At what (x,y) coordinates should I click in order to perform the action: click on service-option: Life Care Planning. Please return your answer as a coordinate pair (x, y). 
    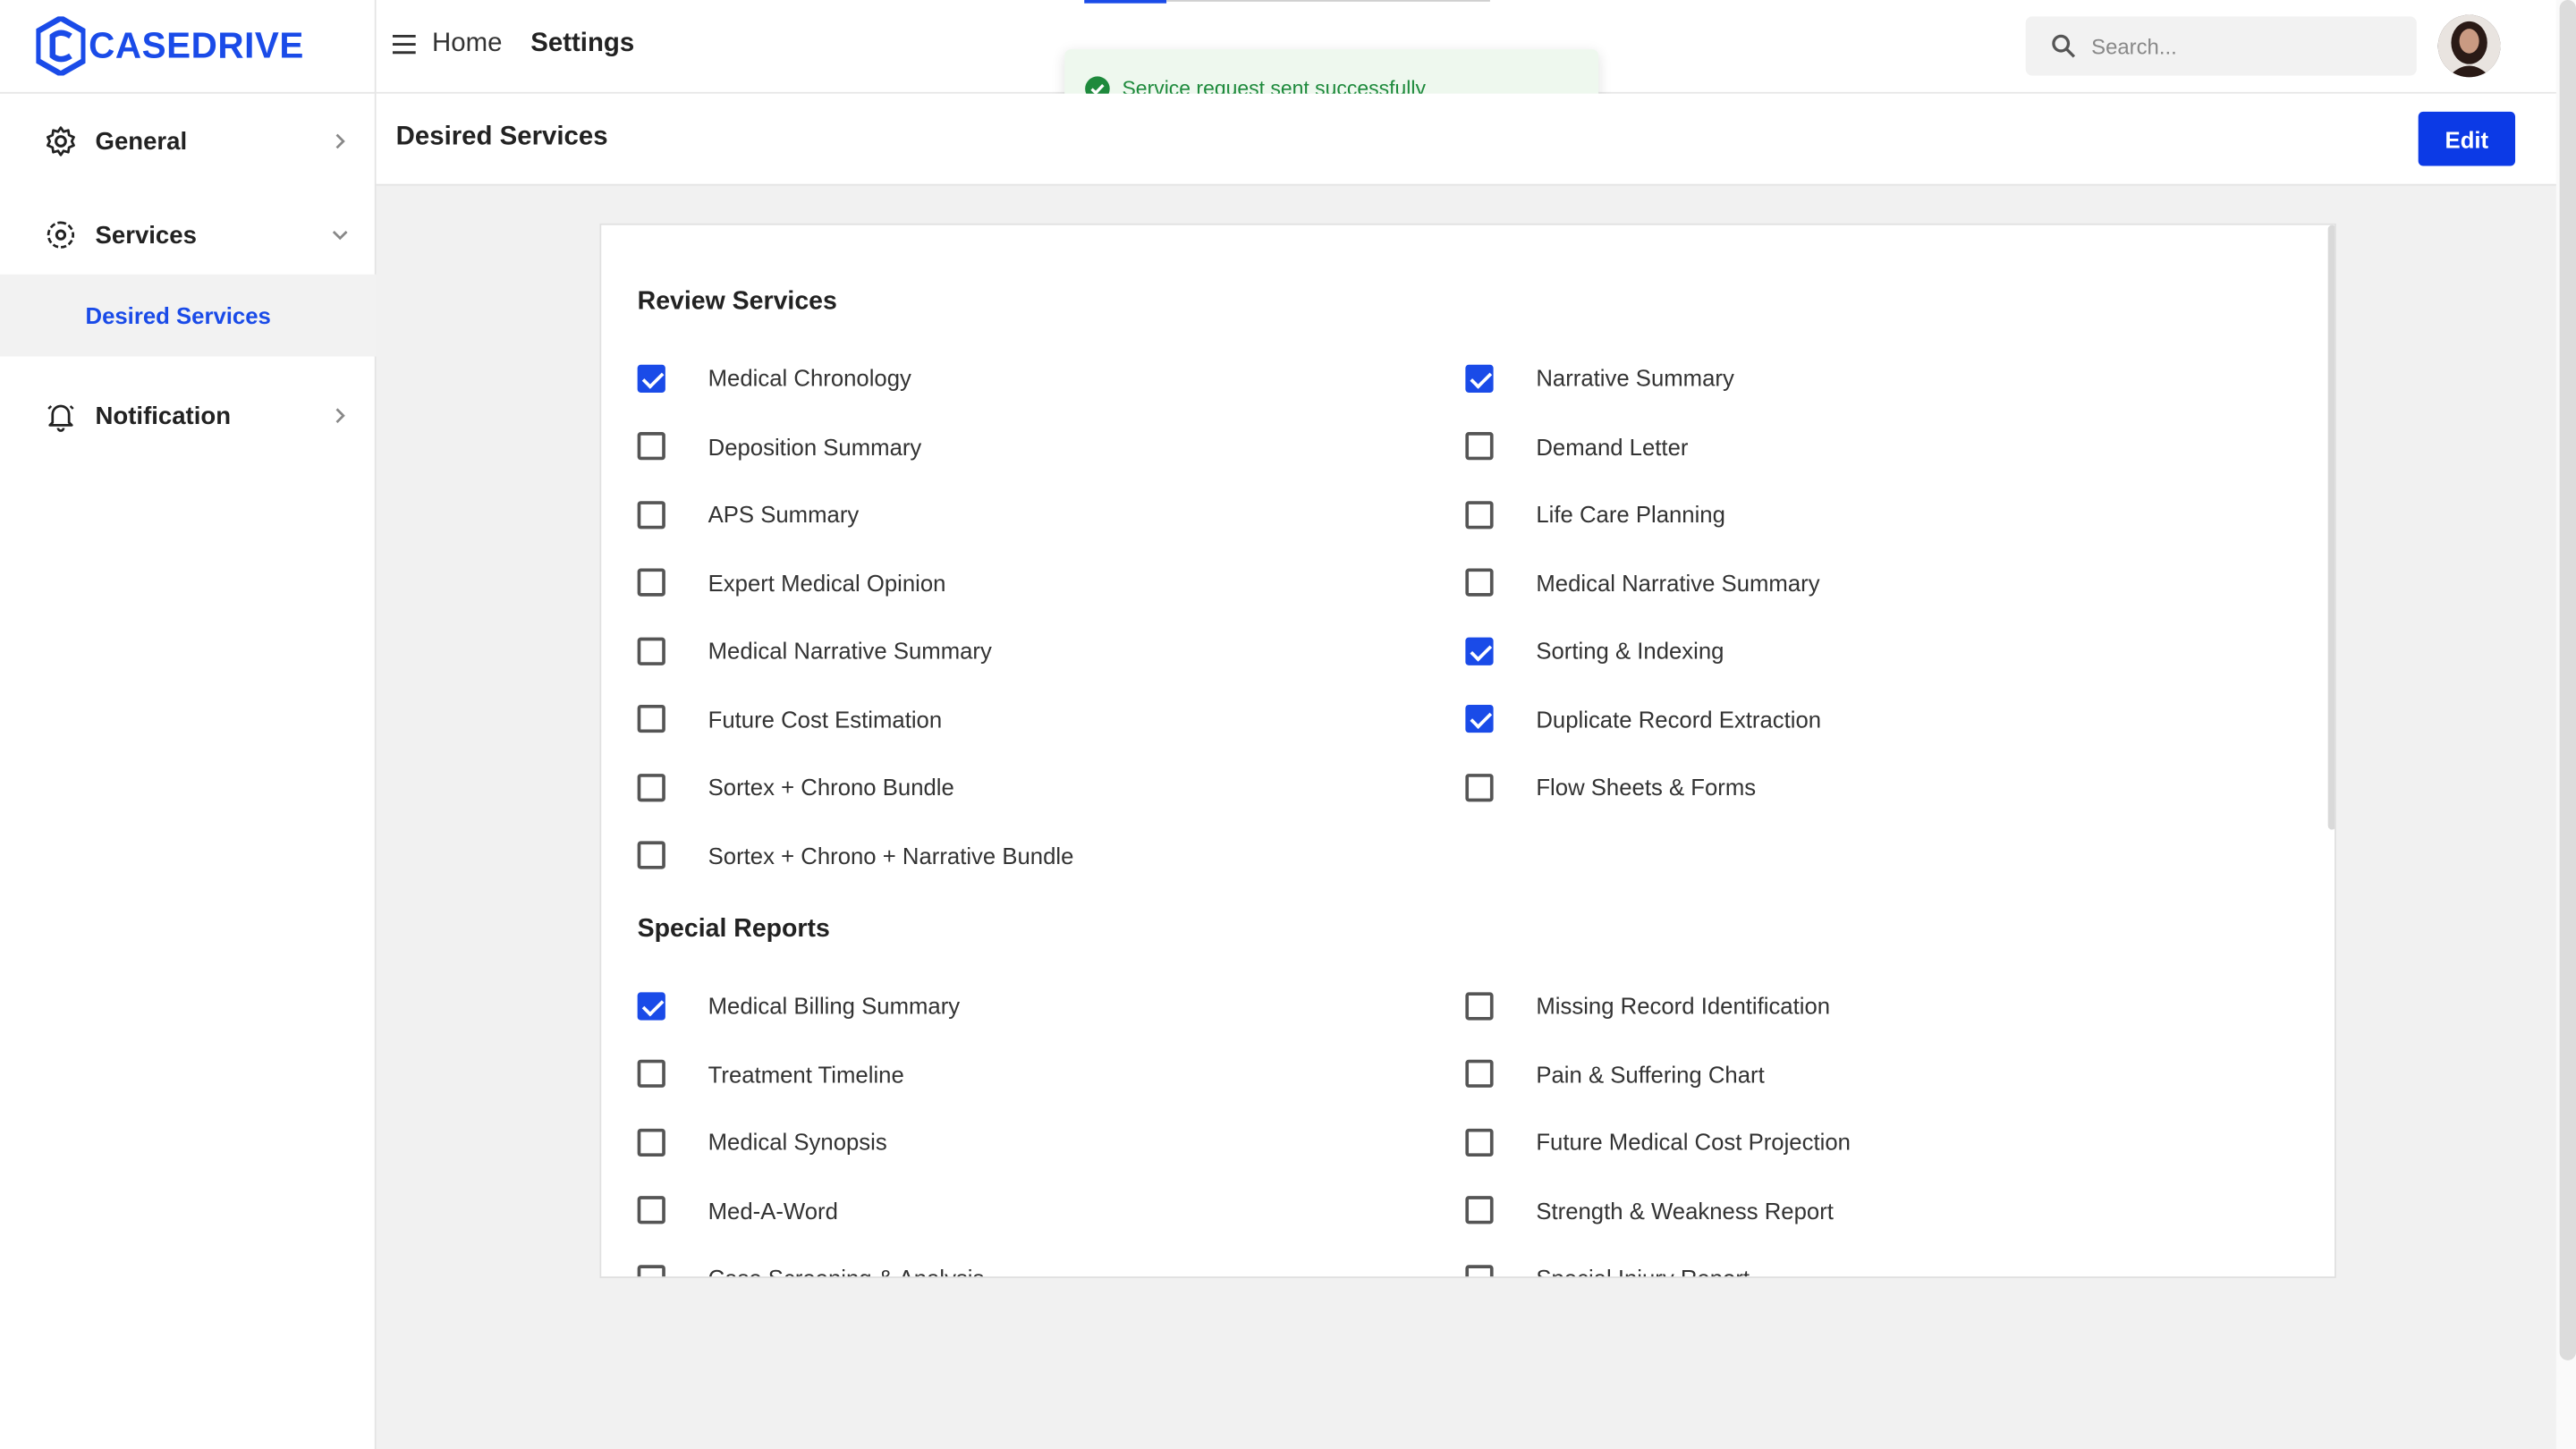
    Looking at the image, I should click on (1595, 514).